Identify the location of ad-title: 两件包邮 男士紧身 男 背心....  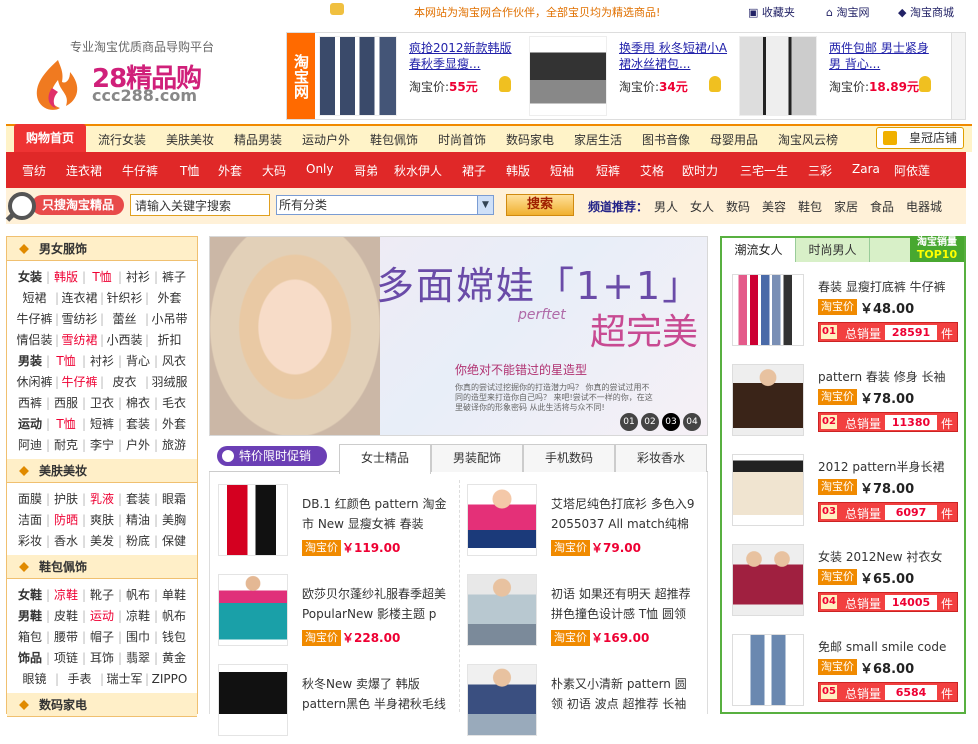
(884, 57).